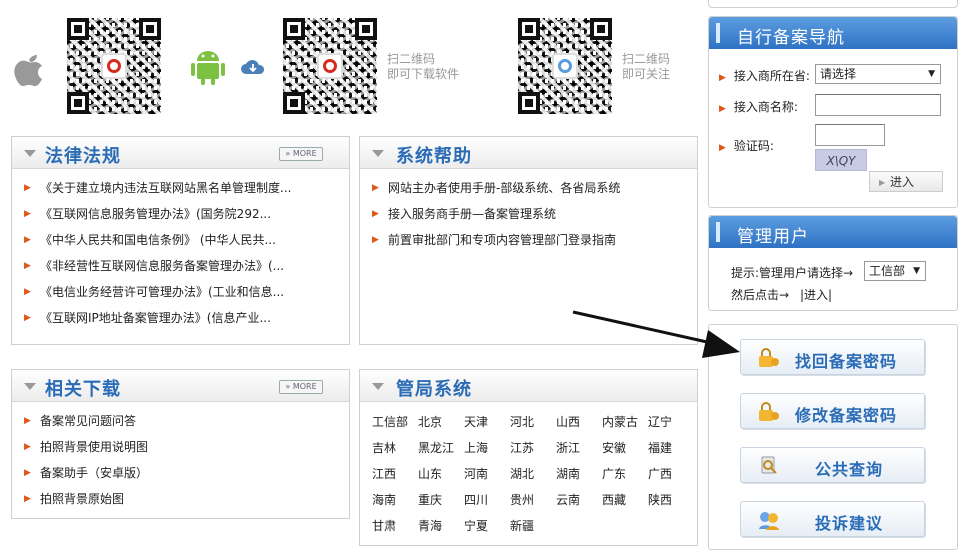 This screenshot has height=557, width=962. What do you see at coordinates (301, 154) in the screenshot?
I see `laws-more-button: » MORE` at bounding box center [301, 154].